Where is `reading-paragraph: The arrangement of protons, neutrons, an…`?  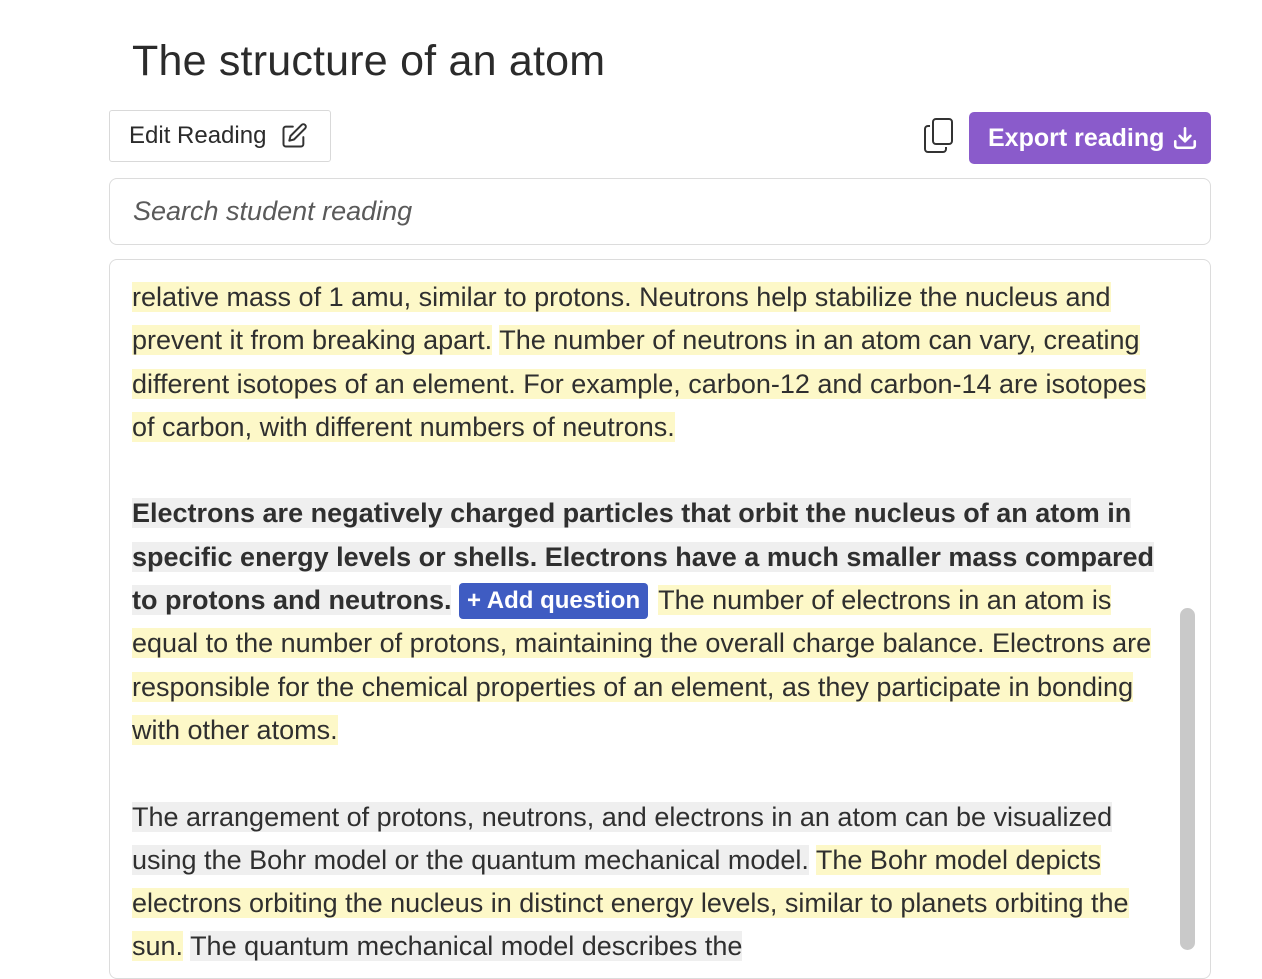
reading-paragraph: The arrangement of protons, neutrons, an… is located at coordinates (652, 882).